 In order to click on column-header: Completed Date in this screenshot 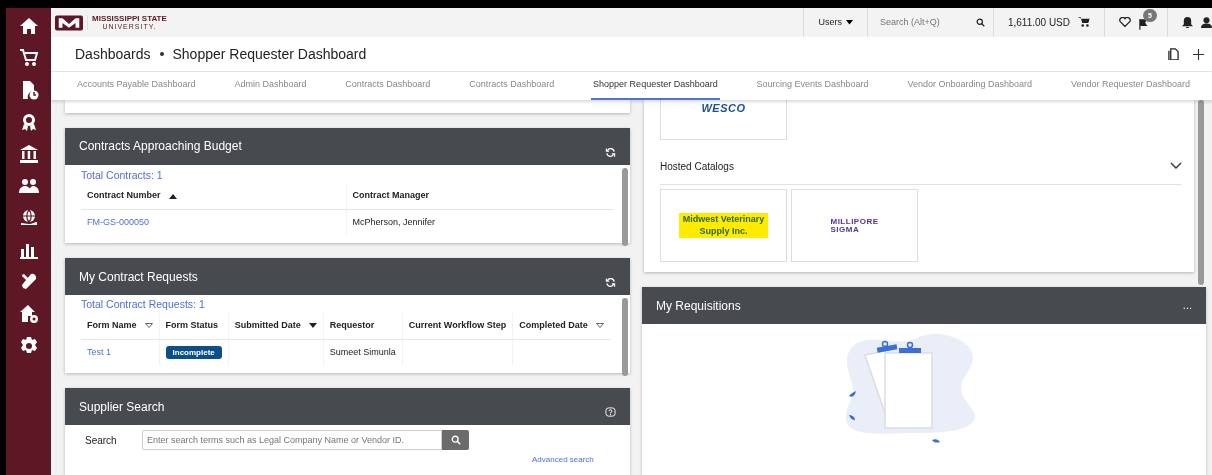, I will do `click(561, 326)`.